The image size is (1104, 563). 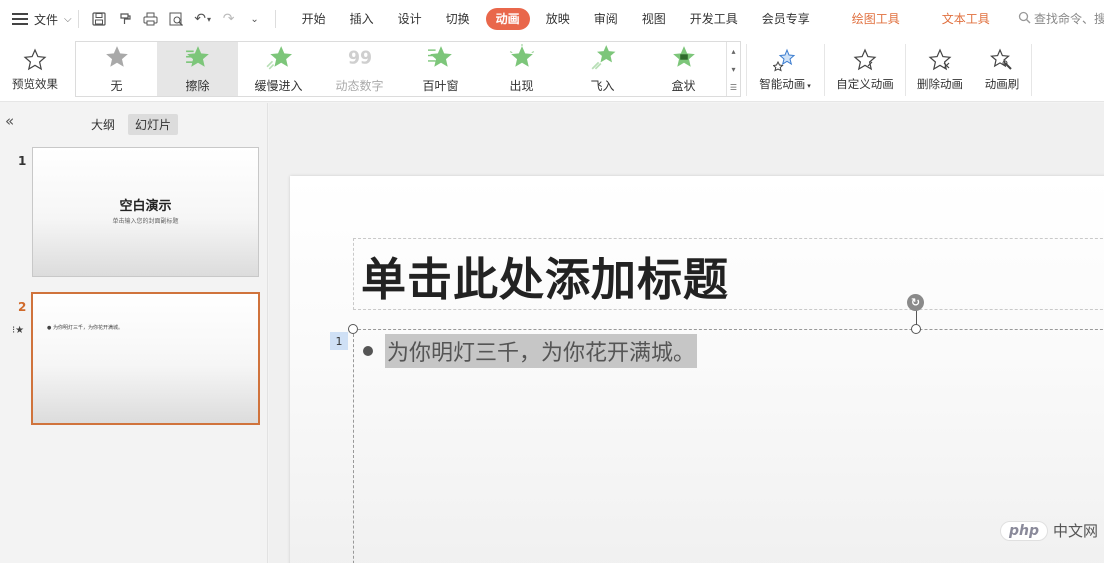 I want to click on delete-animation-button: 删除动画, so click(x=940, y=70).